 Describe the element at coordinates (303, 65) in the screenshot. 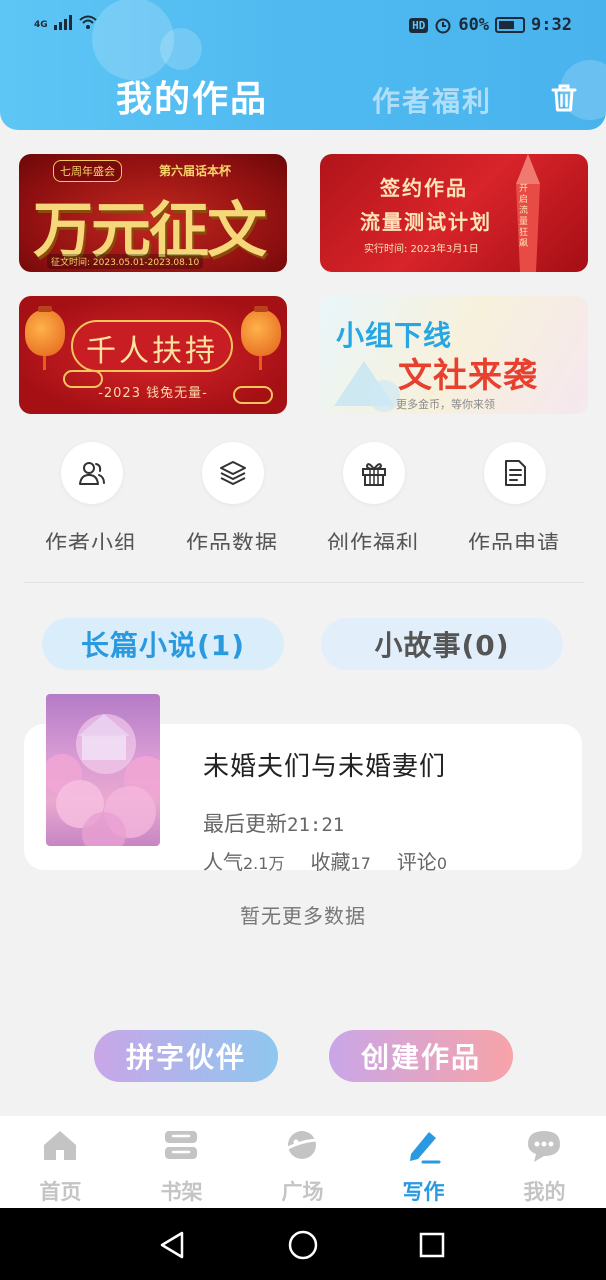

I see `header: 4G HD 60% 9:32 我的作品 作者福利` at that location.